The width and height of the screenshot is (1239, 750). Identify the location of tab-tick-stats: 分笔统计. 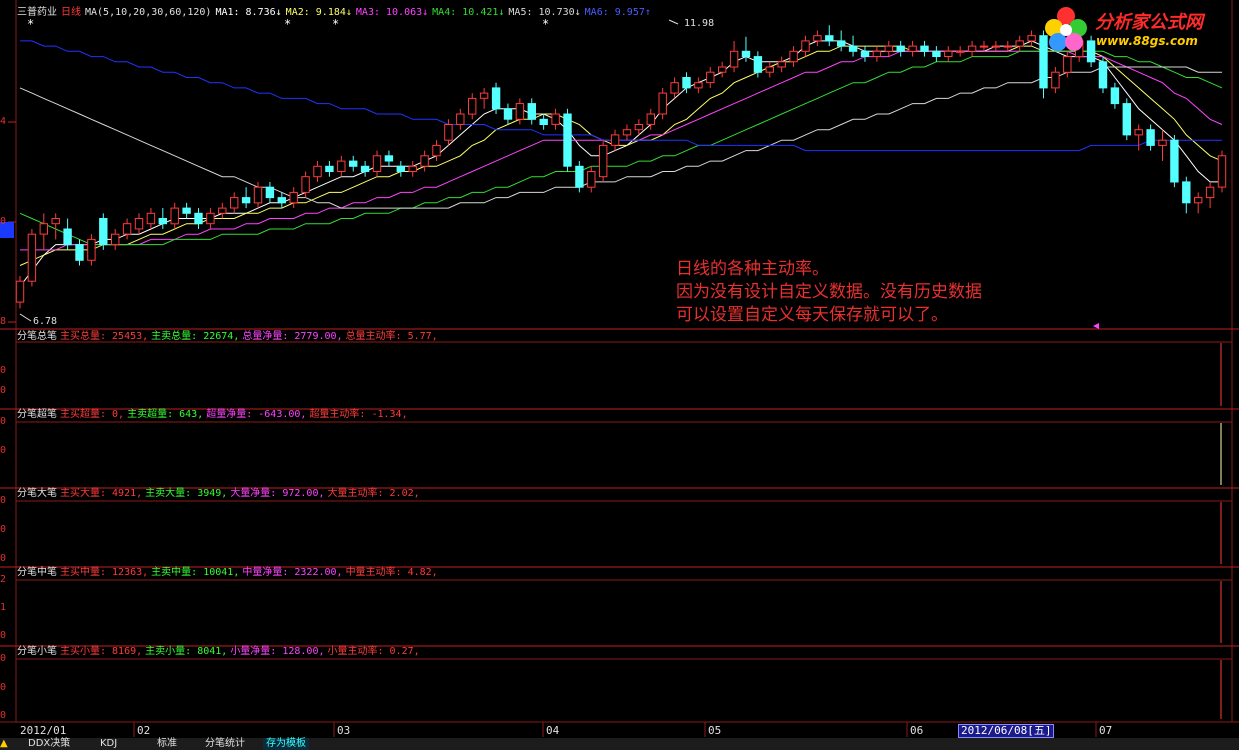
(225, 744).